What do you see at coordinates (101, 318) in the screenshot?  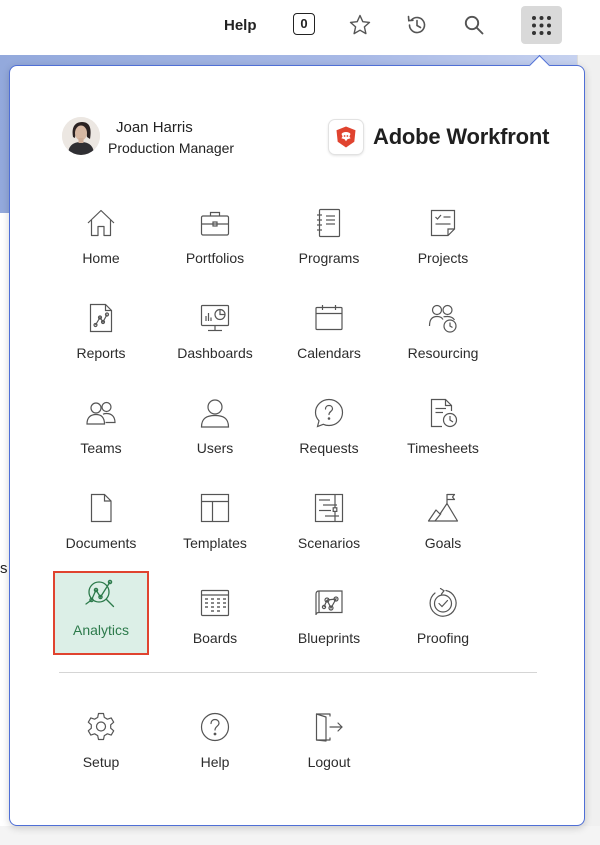 I see `report-icon` at bounding box center [101, 318].